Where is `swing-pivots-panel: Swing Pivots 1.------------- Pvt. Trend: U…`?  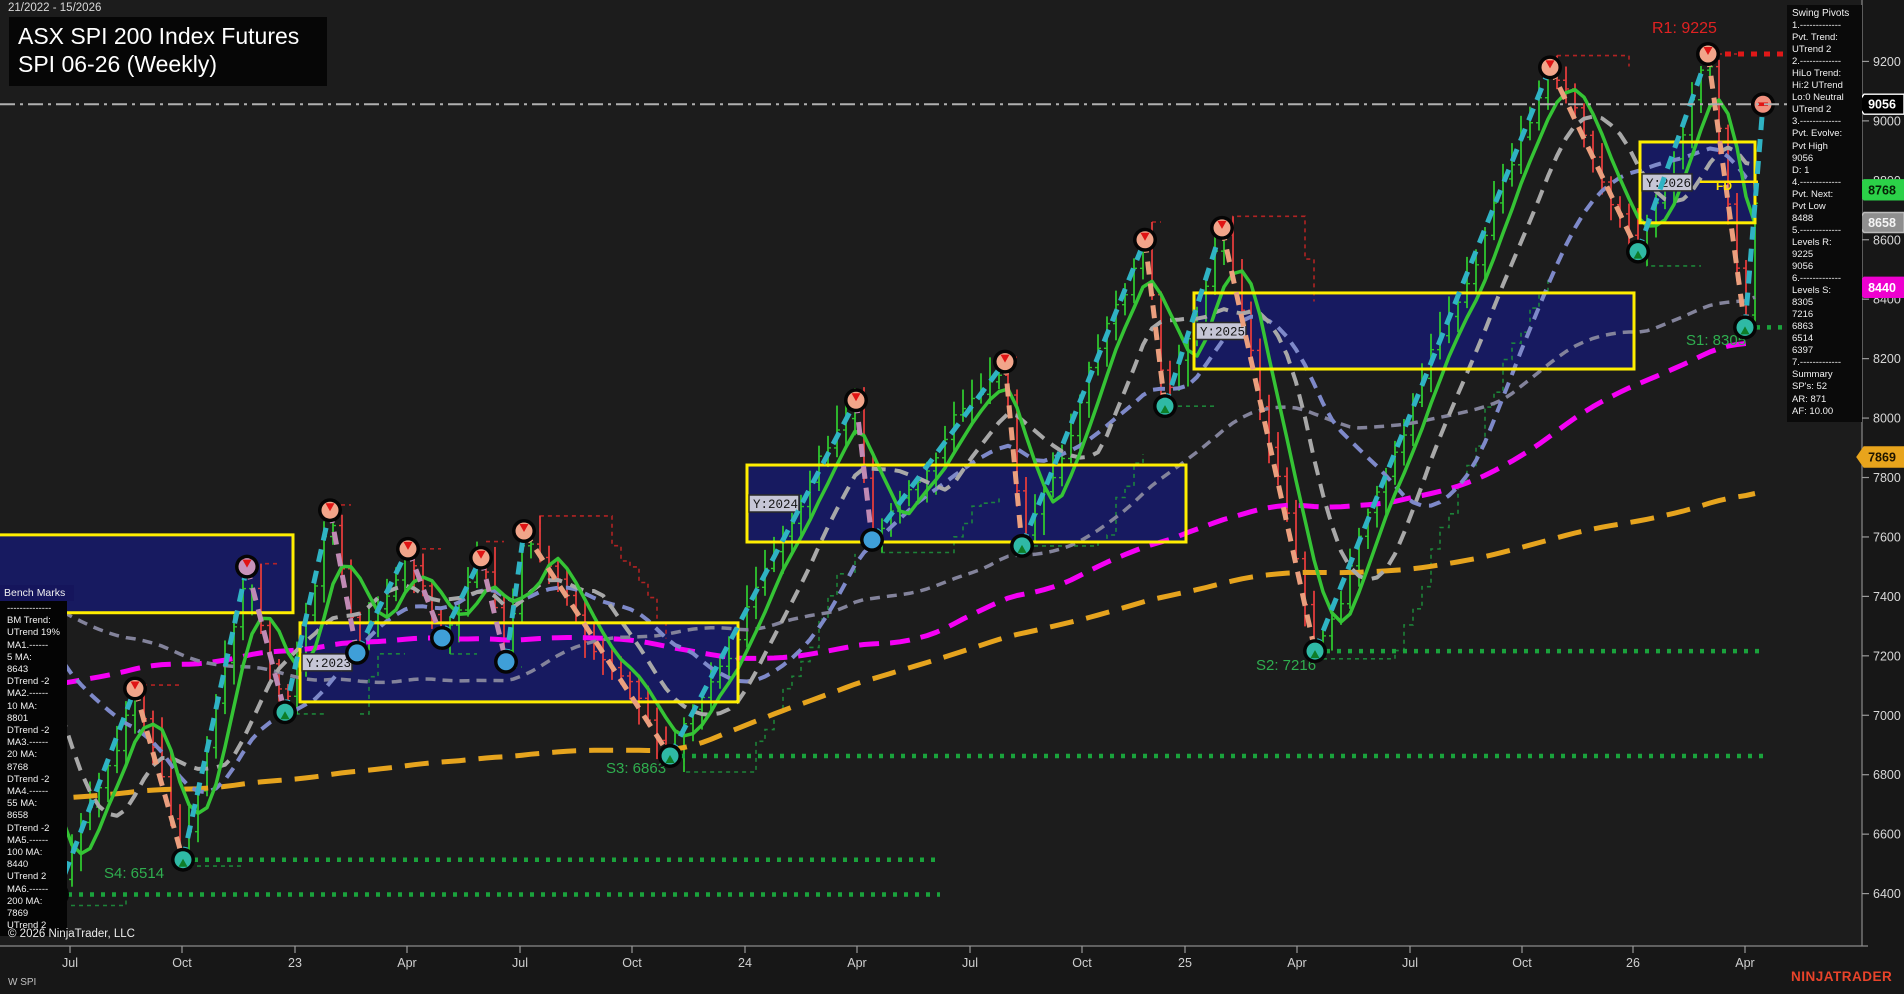 swing-pivots-panel: Swing Pivots 1.------------- Pvt. Trend: U… is located at coordinates (1824, 213).